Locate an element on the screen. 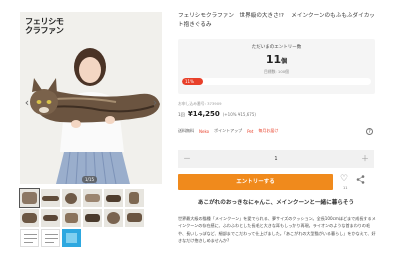  price-prefix: 1回 is located at coordinates (181, 114).